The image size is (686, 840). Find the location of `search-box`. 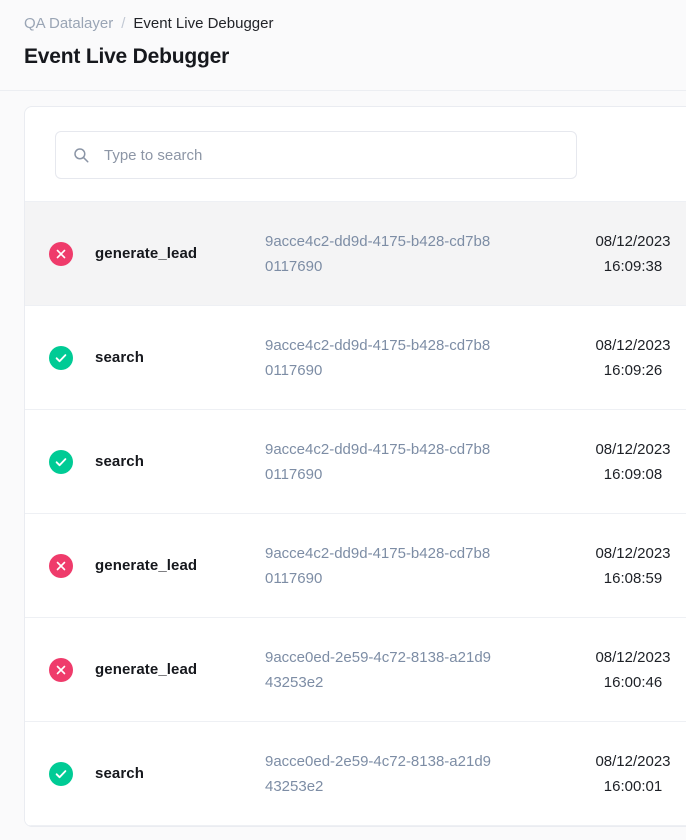

search-box is located at coordinates (316, 155).